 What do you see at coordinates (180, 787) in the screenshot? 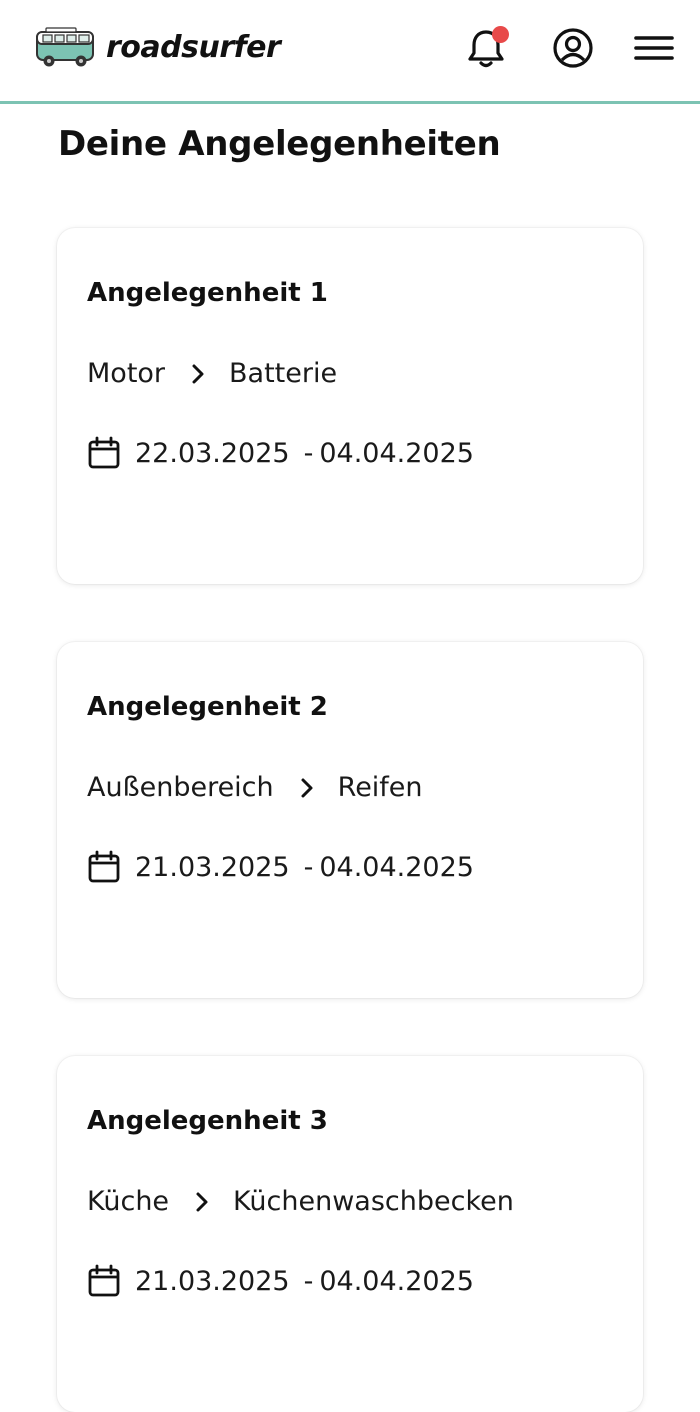
I see `issue-category: Außenbereich` at bounding box center [180, 787].